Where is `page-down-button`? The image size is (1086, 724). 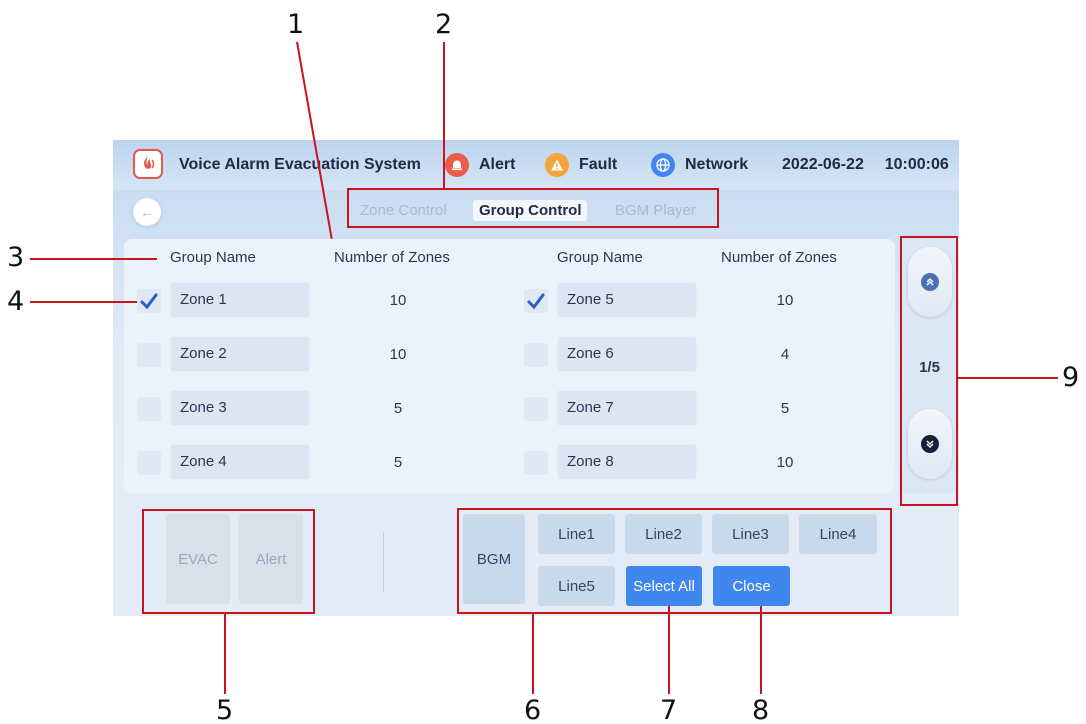
page-down-button is located at coordinates (930, 444).